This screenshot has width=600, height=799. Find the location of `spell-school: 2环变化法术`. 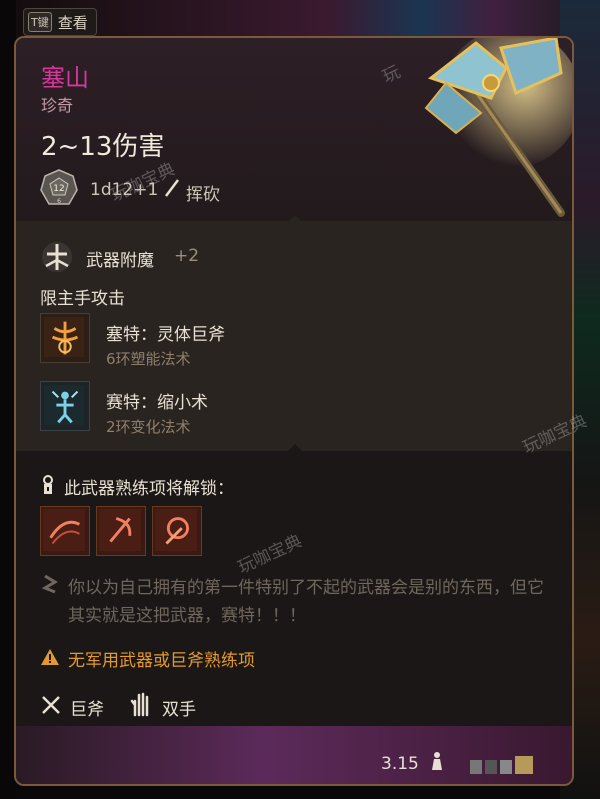

spell-school: 2环变化法术 is located at coordinates (148, 427).